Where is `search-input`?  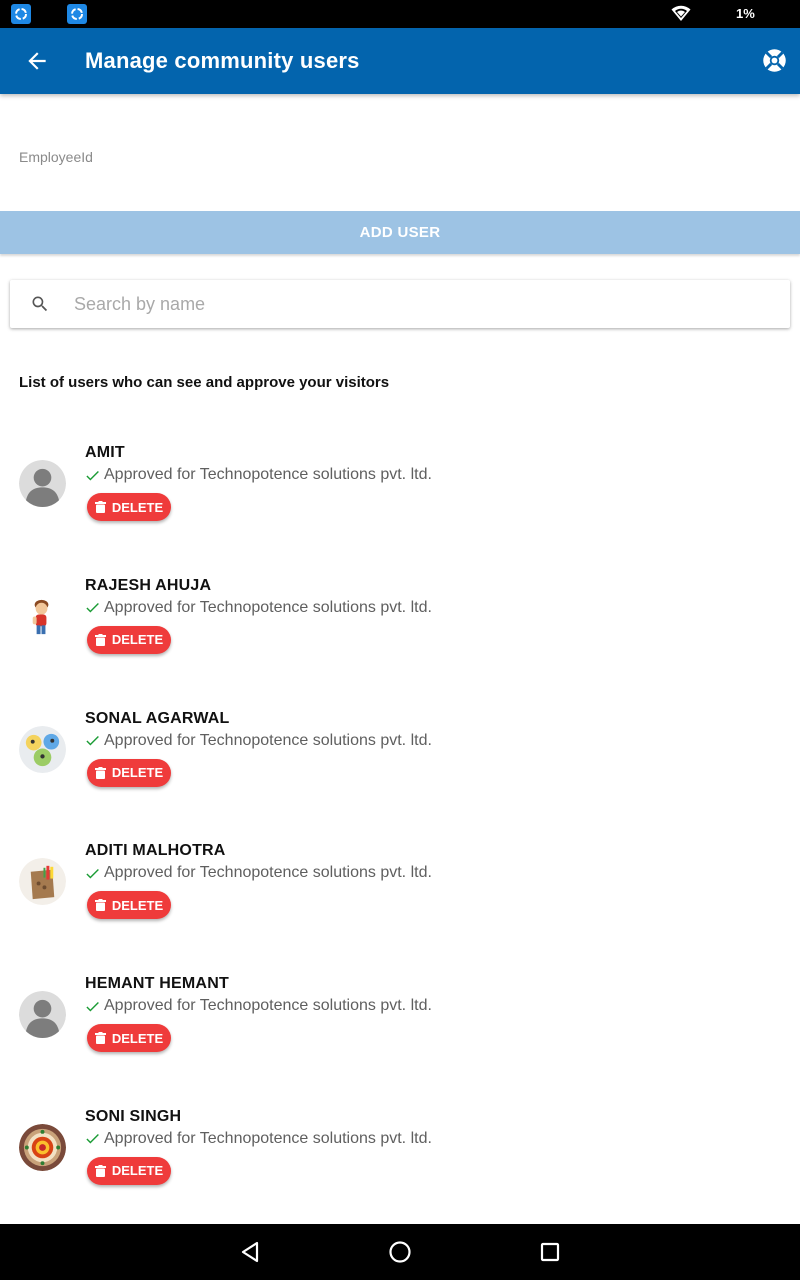 search-input is located at coordinates (424, 304).